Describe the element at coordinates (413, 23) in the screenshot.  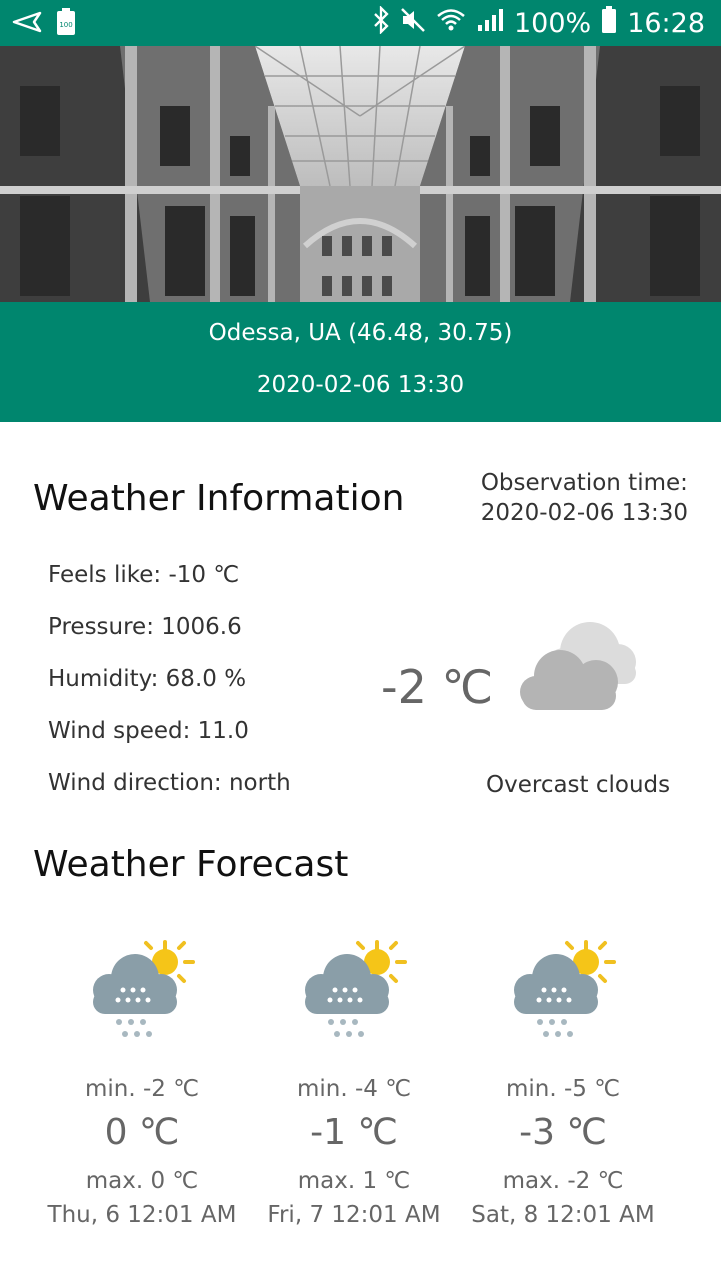
I see `mute-icon` at that location.